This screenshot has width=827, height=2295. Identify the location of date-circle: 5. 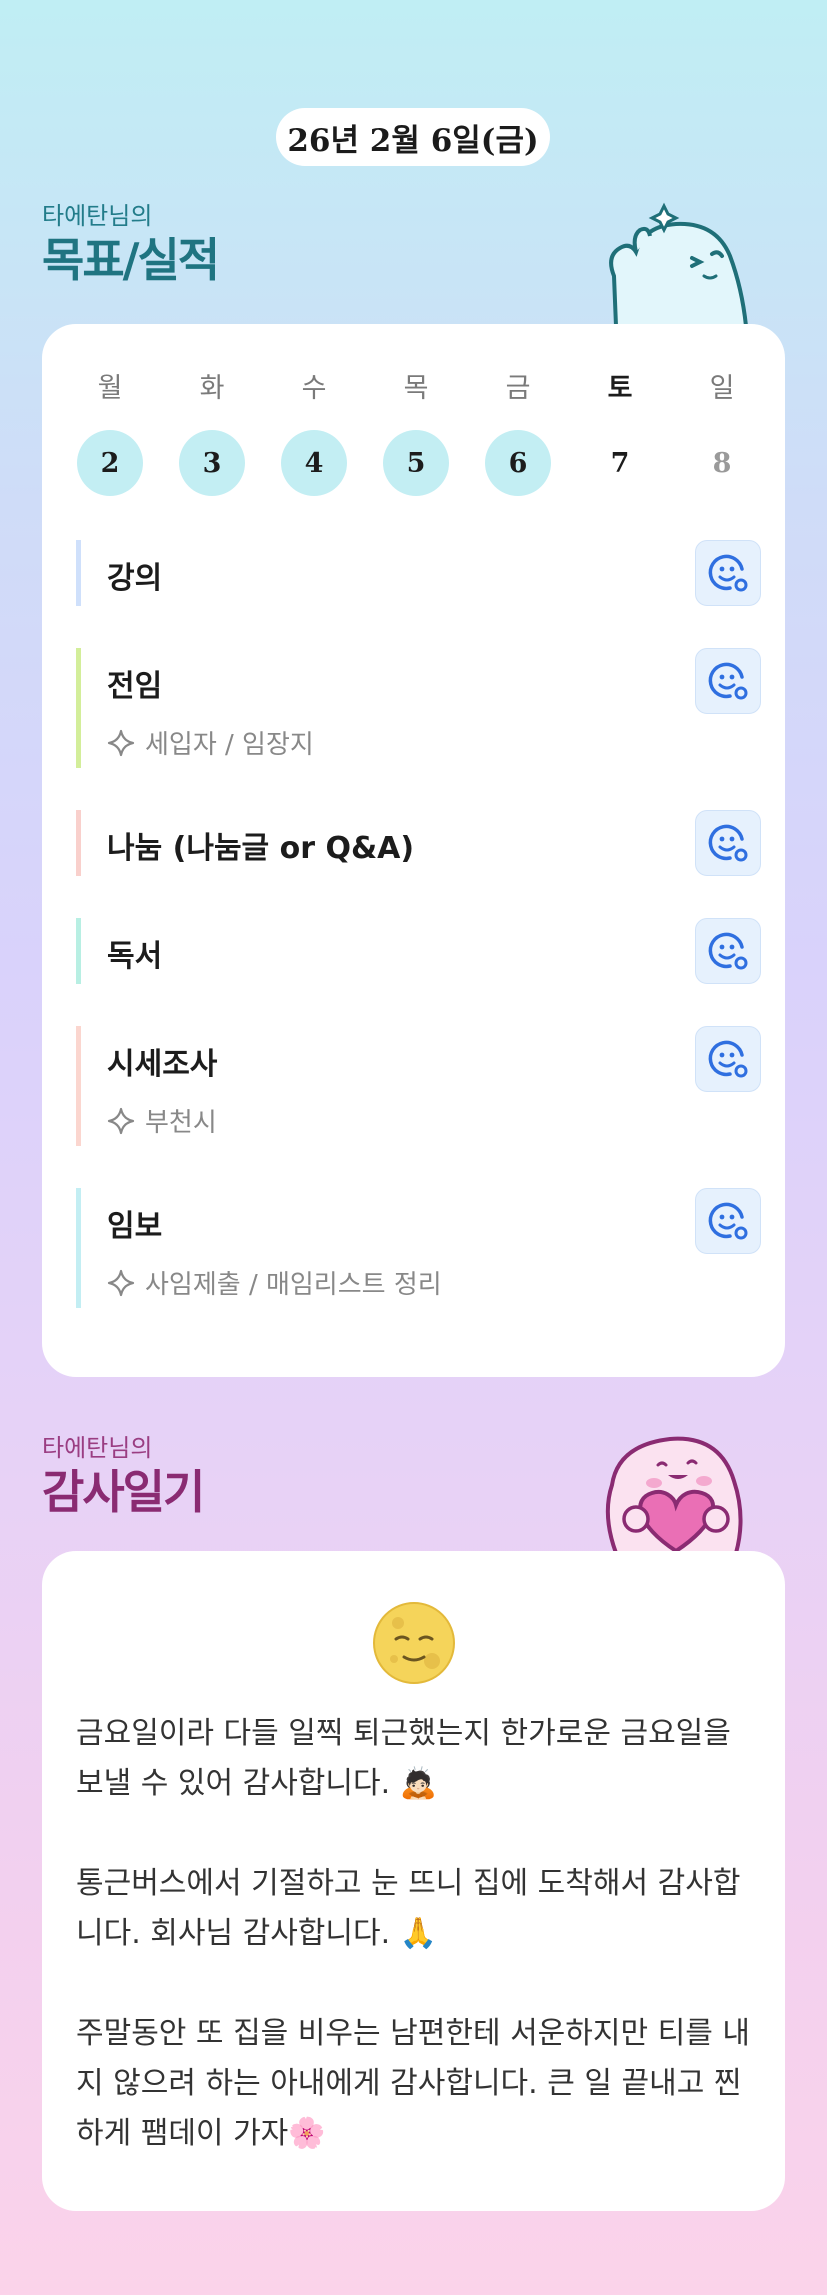
(416, 463).